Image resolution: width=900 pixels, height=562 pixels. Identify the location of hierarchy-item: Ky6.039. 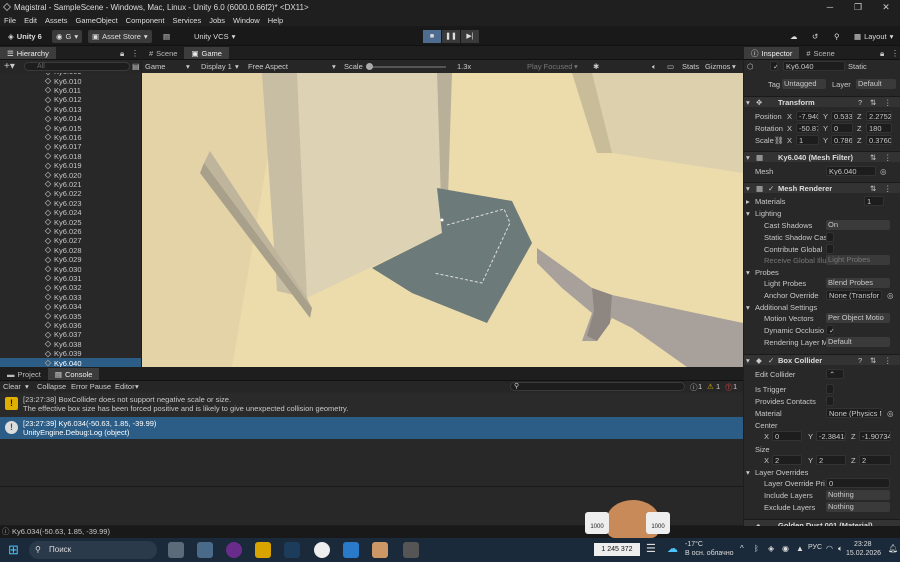
(70, 353).